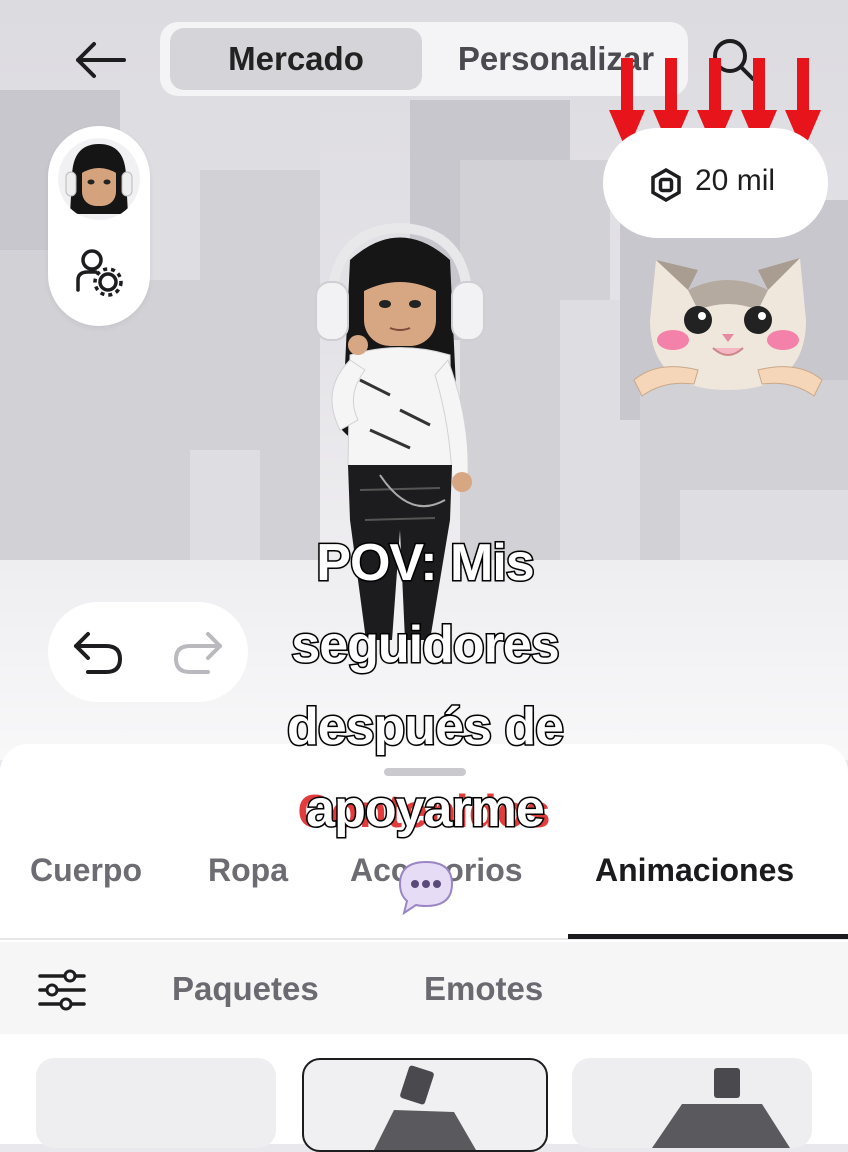  What do you see at coordinates (708, 936) in the screenshot?
I see `active-tab-indicator` at bounding box center [708, 936].